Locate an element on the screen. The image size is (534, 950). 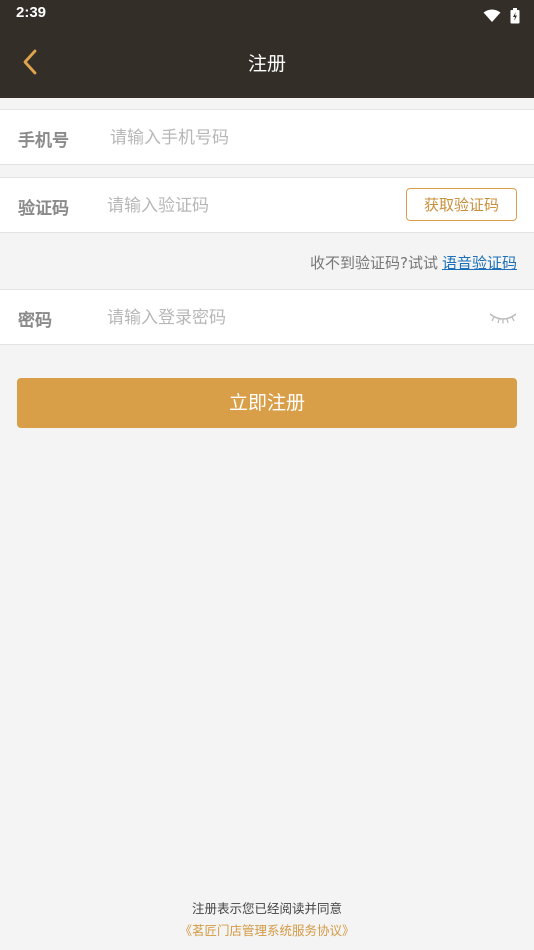
status-bar: 2:39 is located at coordinates (267, 13).